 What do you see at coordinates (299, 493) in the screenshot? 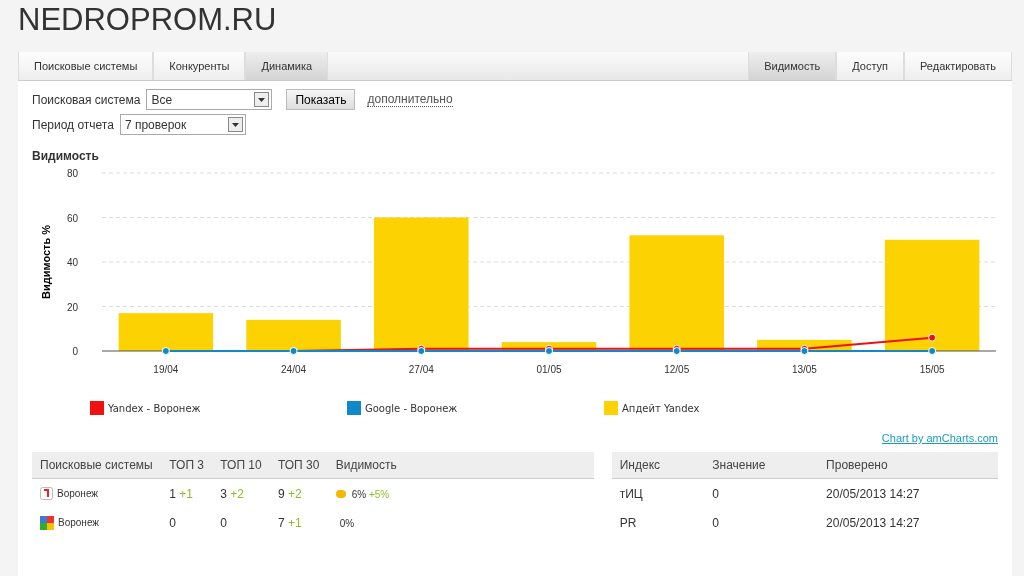
I see `table-cell: 9 +2` at bounding box center [299, 493].